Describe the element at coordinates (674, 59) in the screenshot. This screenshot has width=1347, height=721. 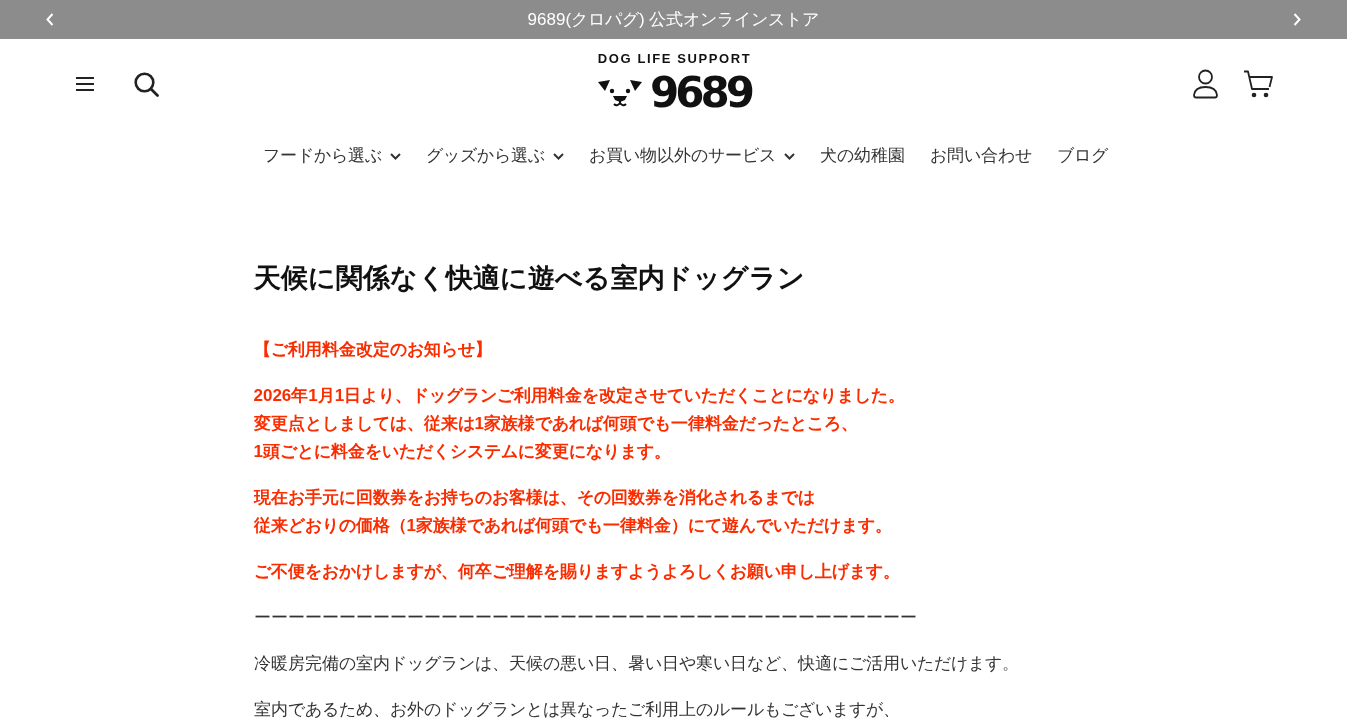
I see `logo-tagline: DOG LIFE SUPPORT` at that location.